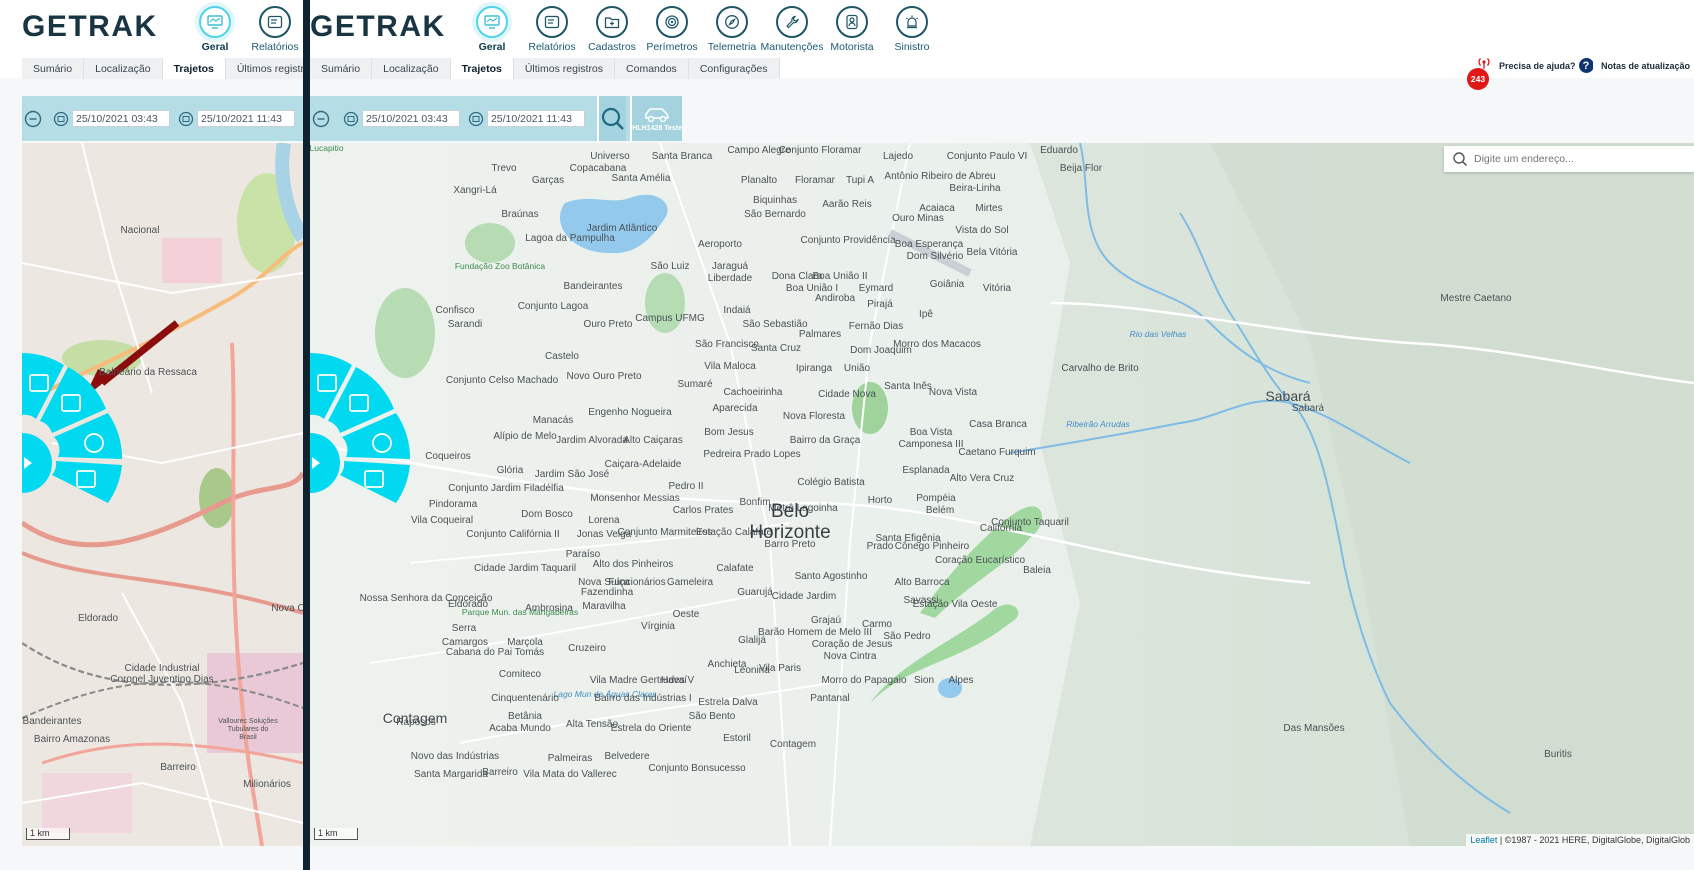 This screenshot has width=1694, height=870. I want to click on leaflet-link: Leaflet, so click(1483, 840).